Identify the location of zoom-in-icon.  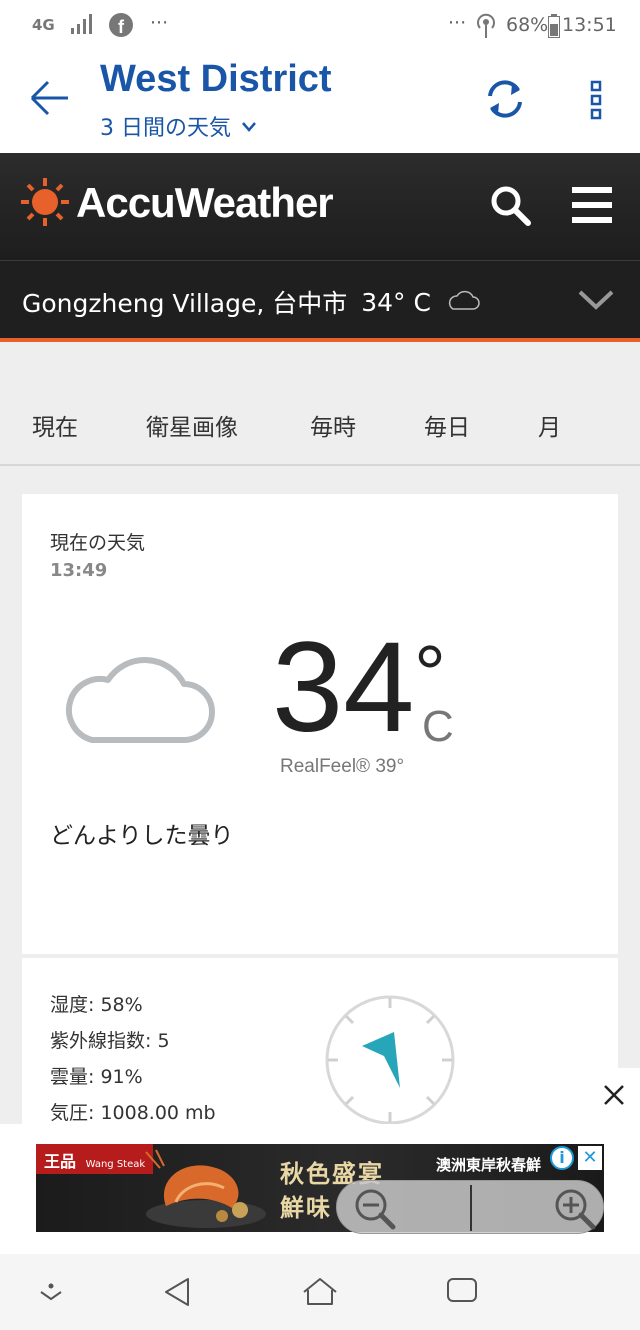
(575, 1211).